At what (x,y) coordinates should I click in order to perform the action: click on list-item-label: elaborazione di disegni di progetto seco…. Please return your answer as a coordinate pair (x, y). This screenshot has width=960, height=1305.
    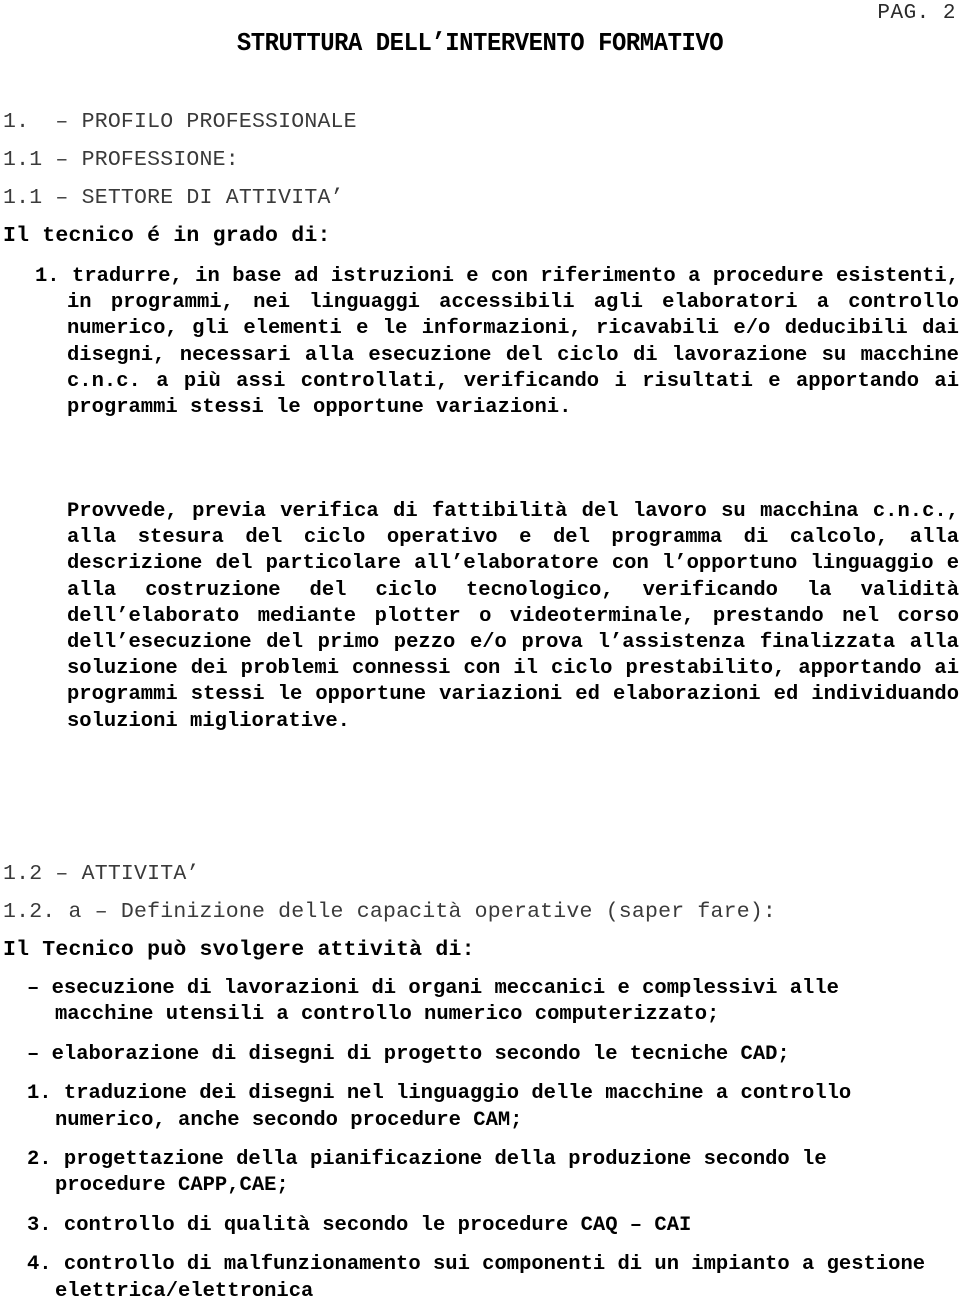
    Looking at the image, I should click on (420, 1054).